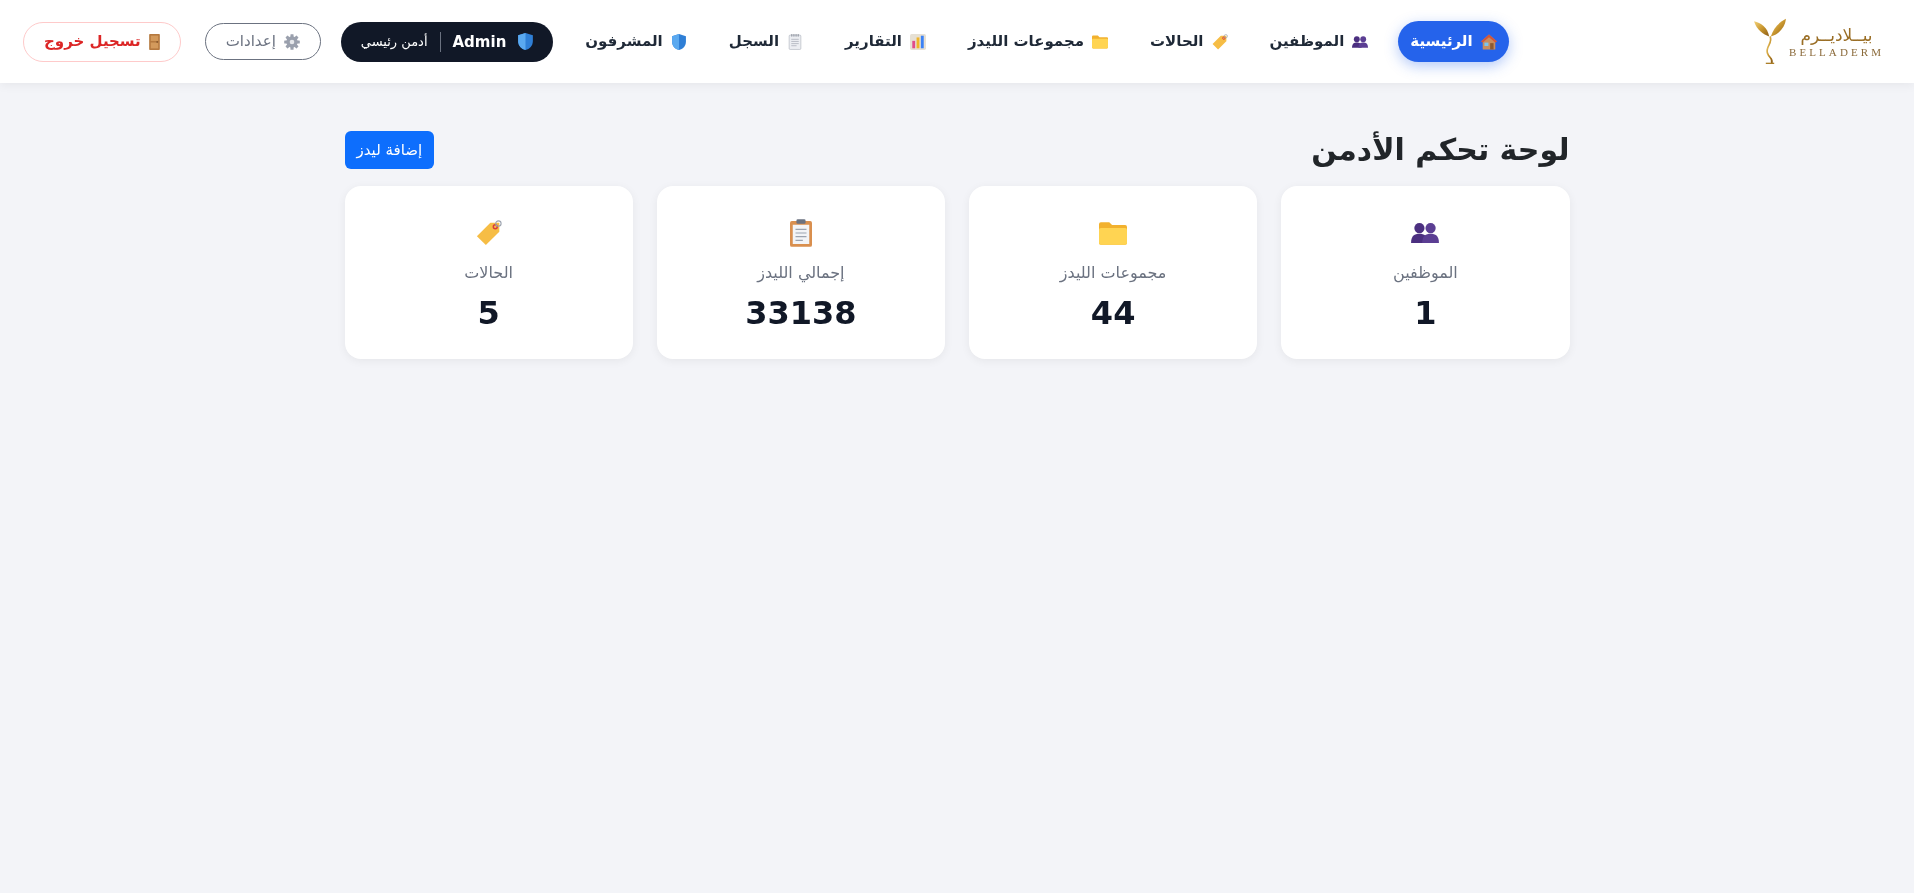 The image size is (1914, 893). Describe the element at coordinates (1770, 41) in the screenshot. I see `leaf-logo-drawing` at that location.